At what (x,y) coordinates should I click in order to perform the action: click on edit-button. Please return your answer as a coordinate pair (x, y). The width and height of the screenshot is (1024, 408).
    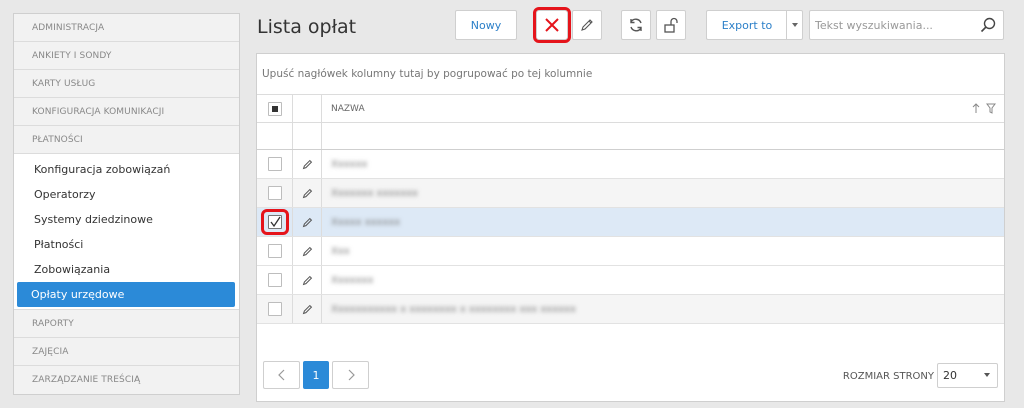
    Looking at the image, I should click on (587, 25).